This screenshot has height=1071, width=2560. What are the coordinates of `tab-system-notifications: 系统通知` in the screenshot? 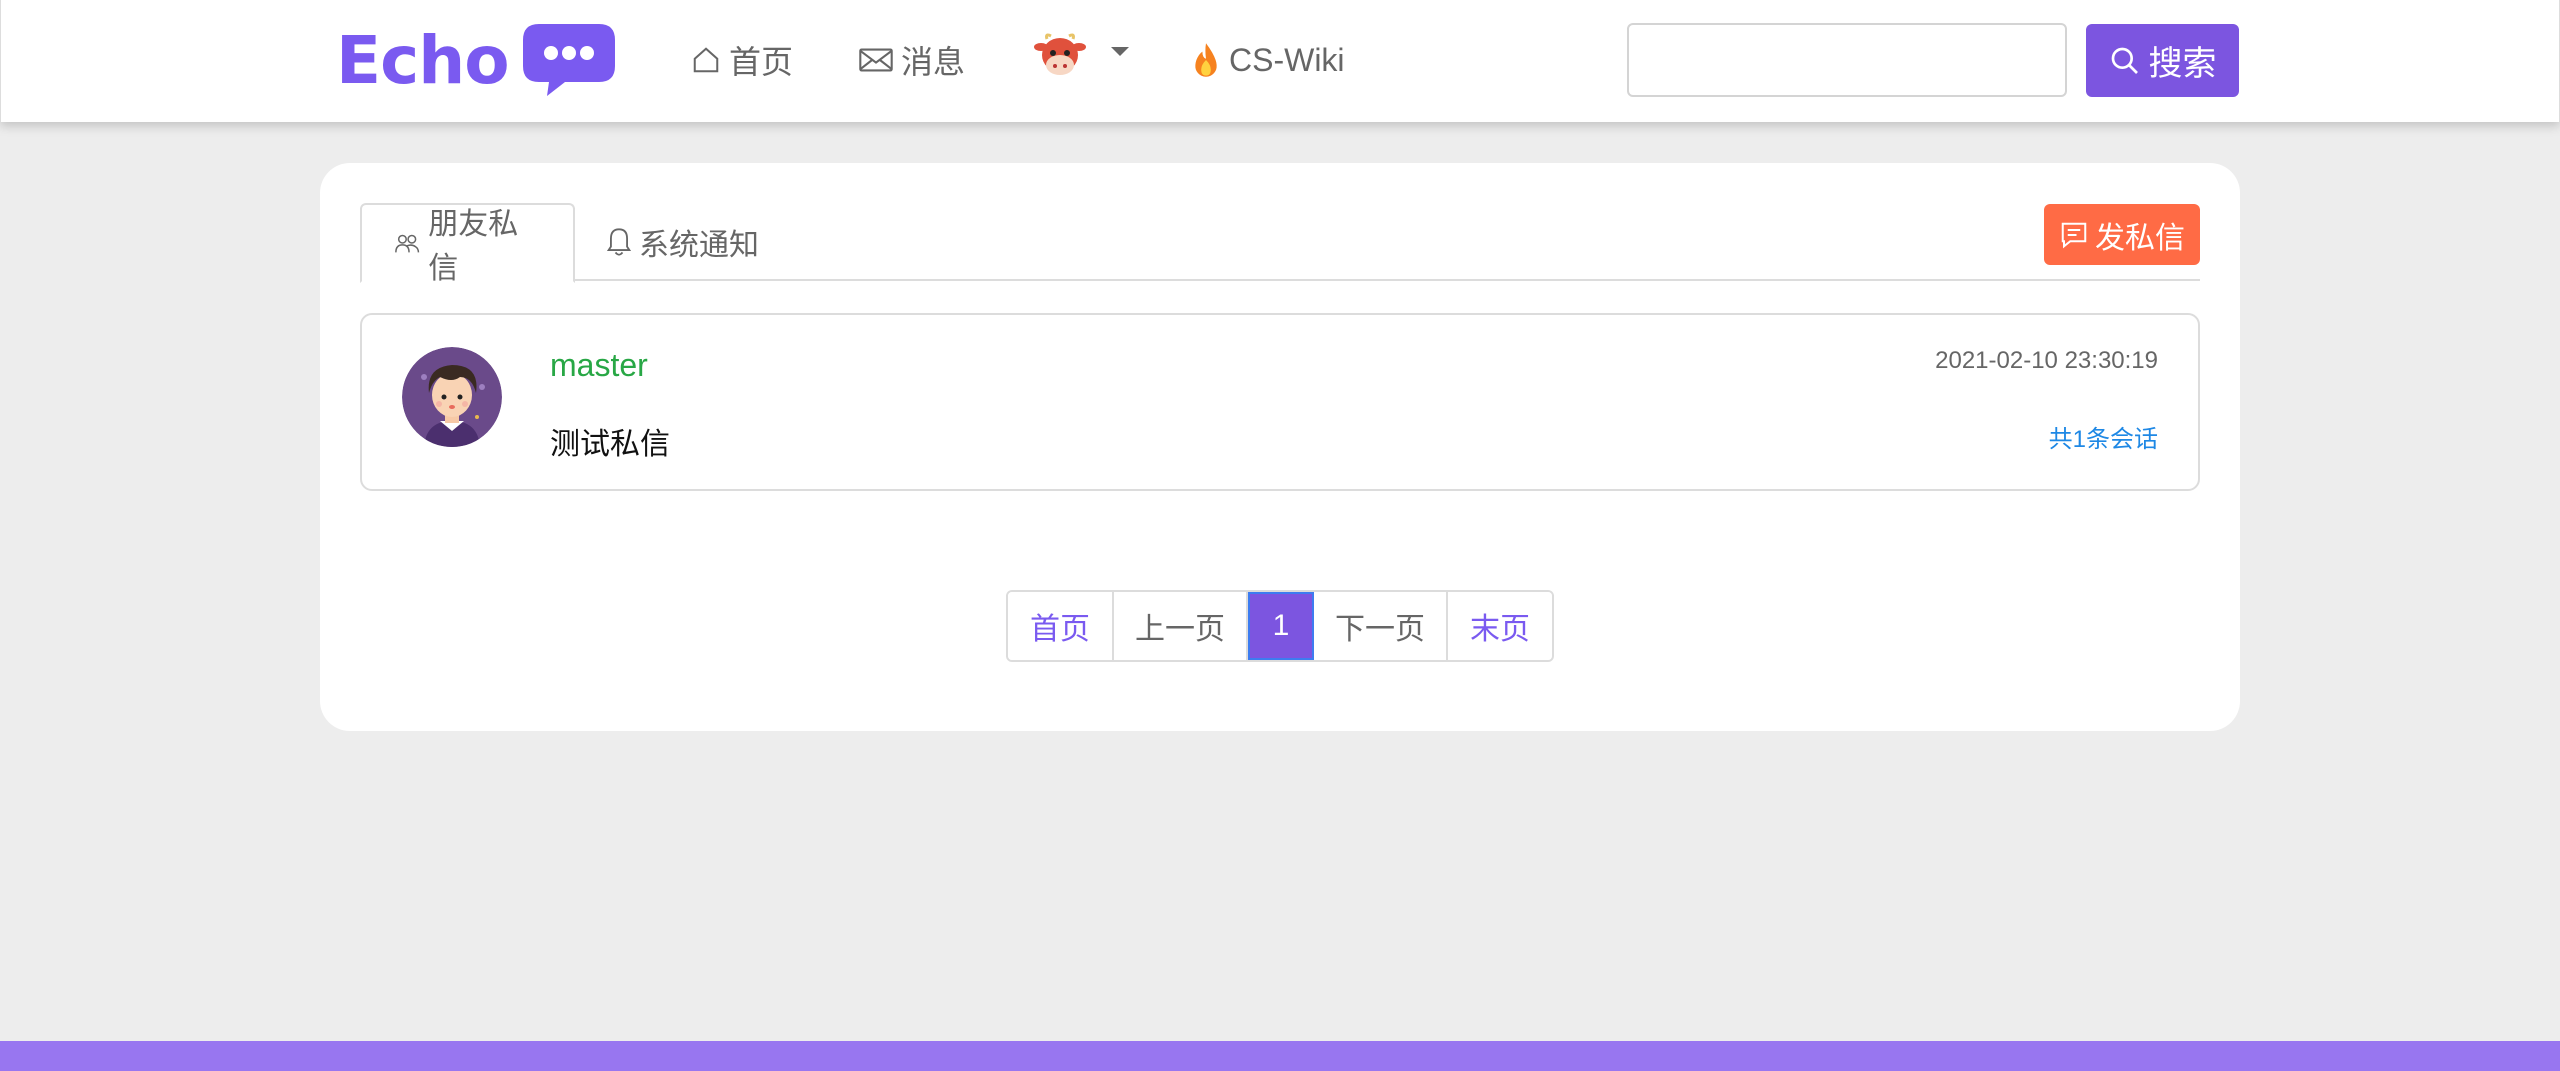 It's located at (683, 242).